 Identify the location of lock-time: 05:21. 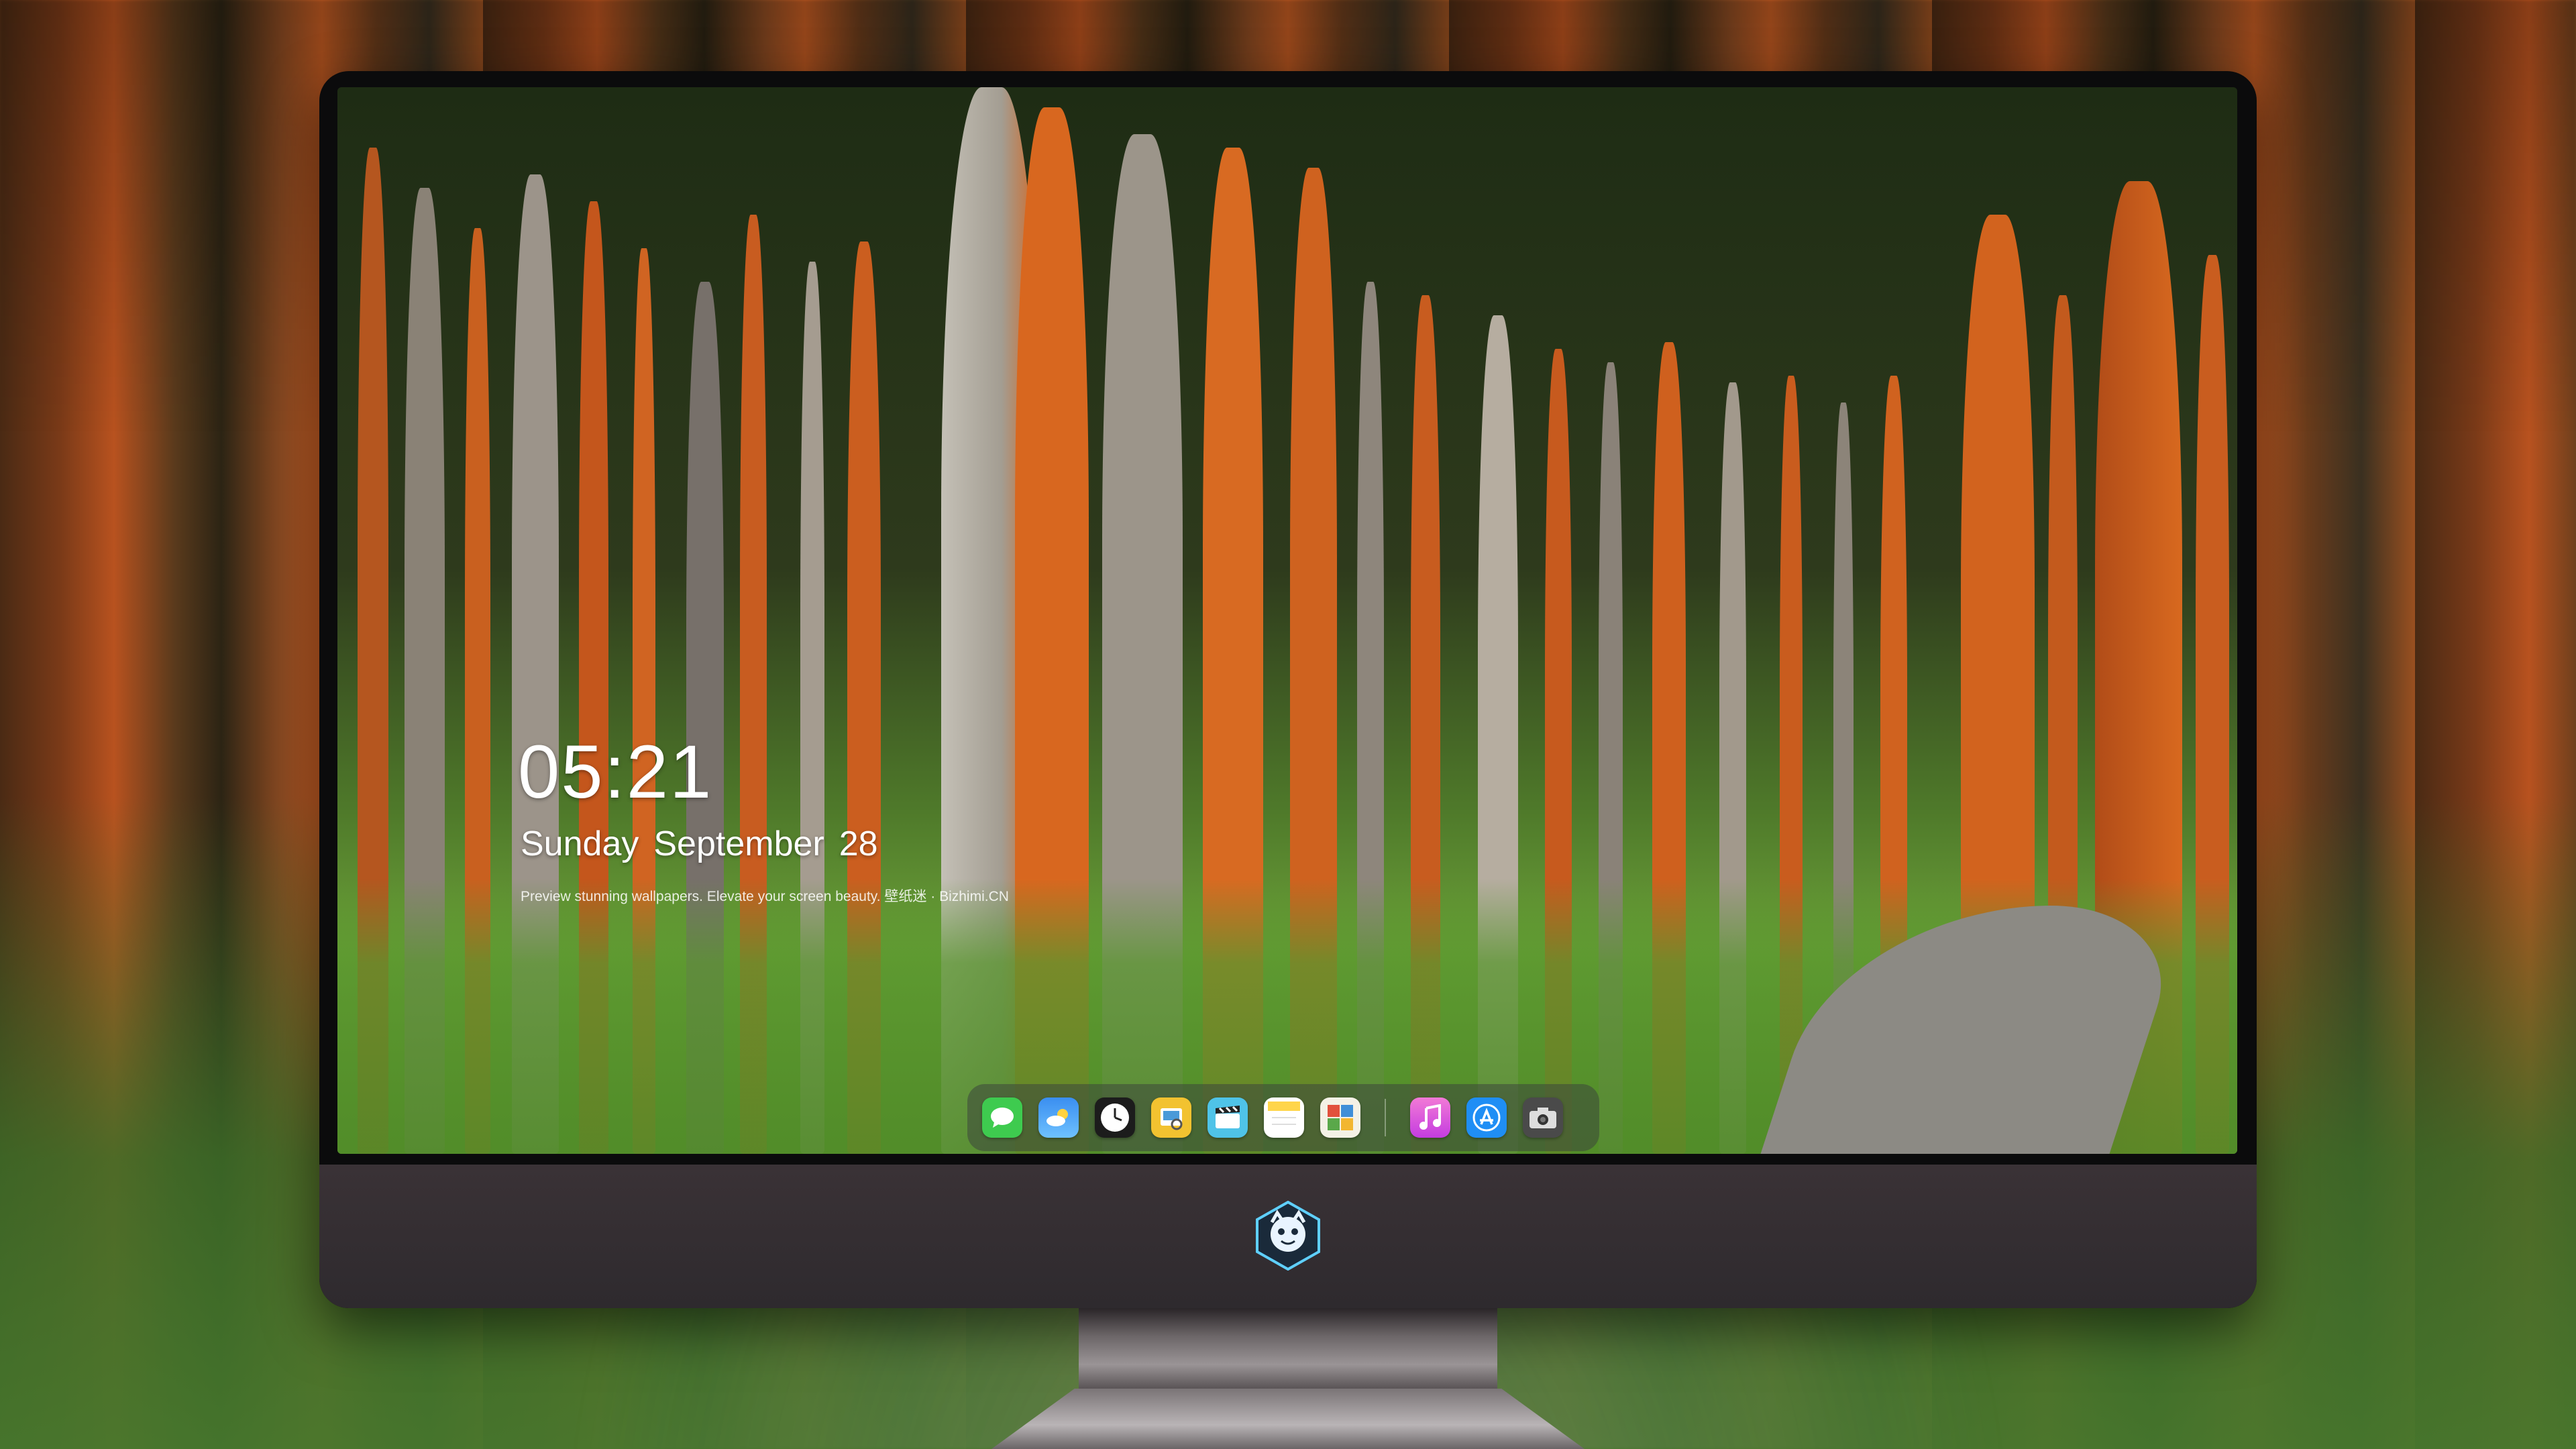
(615, 772).